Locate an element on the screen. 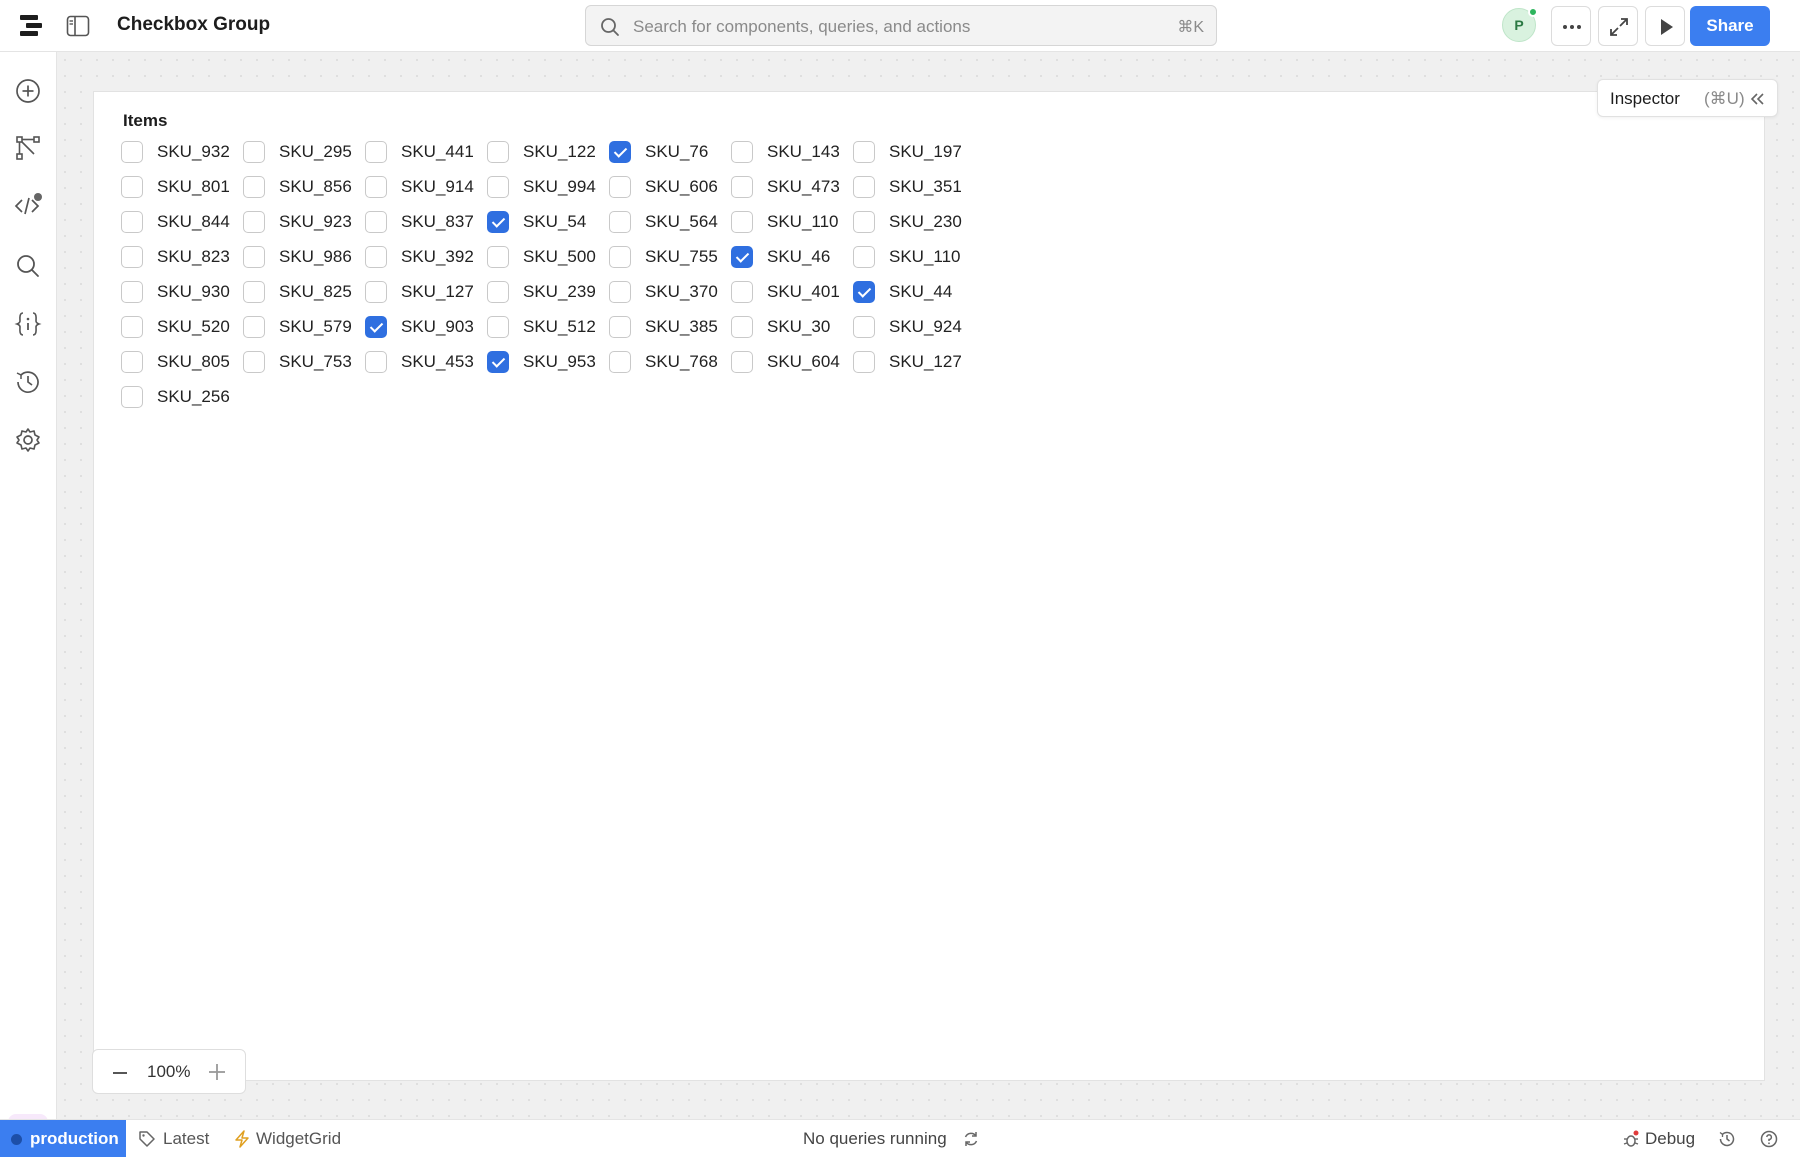  checkbox-label: SKU_914 is located at coordinates (437, 186).